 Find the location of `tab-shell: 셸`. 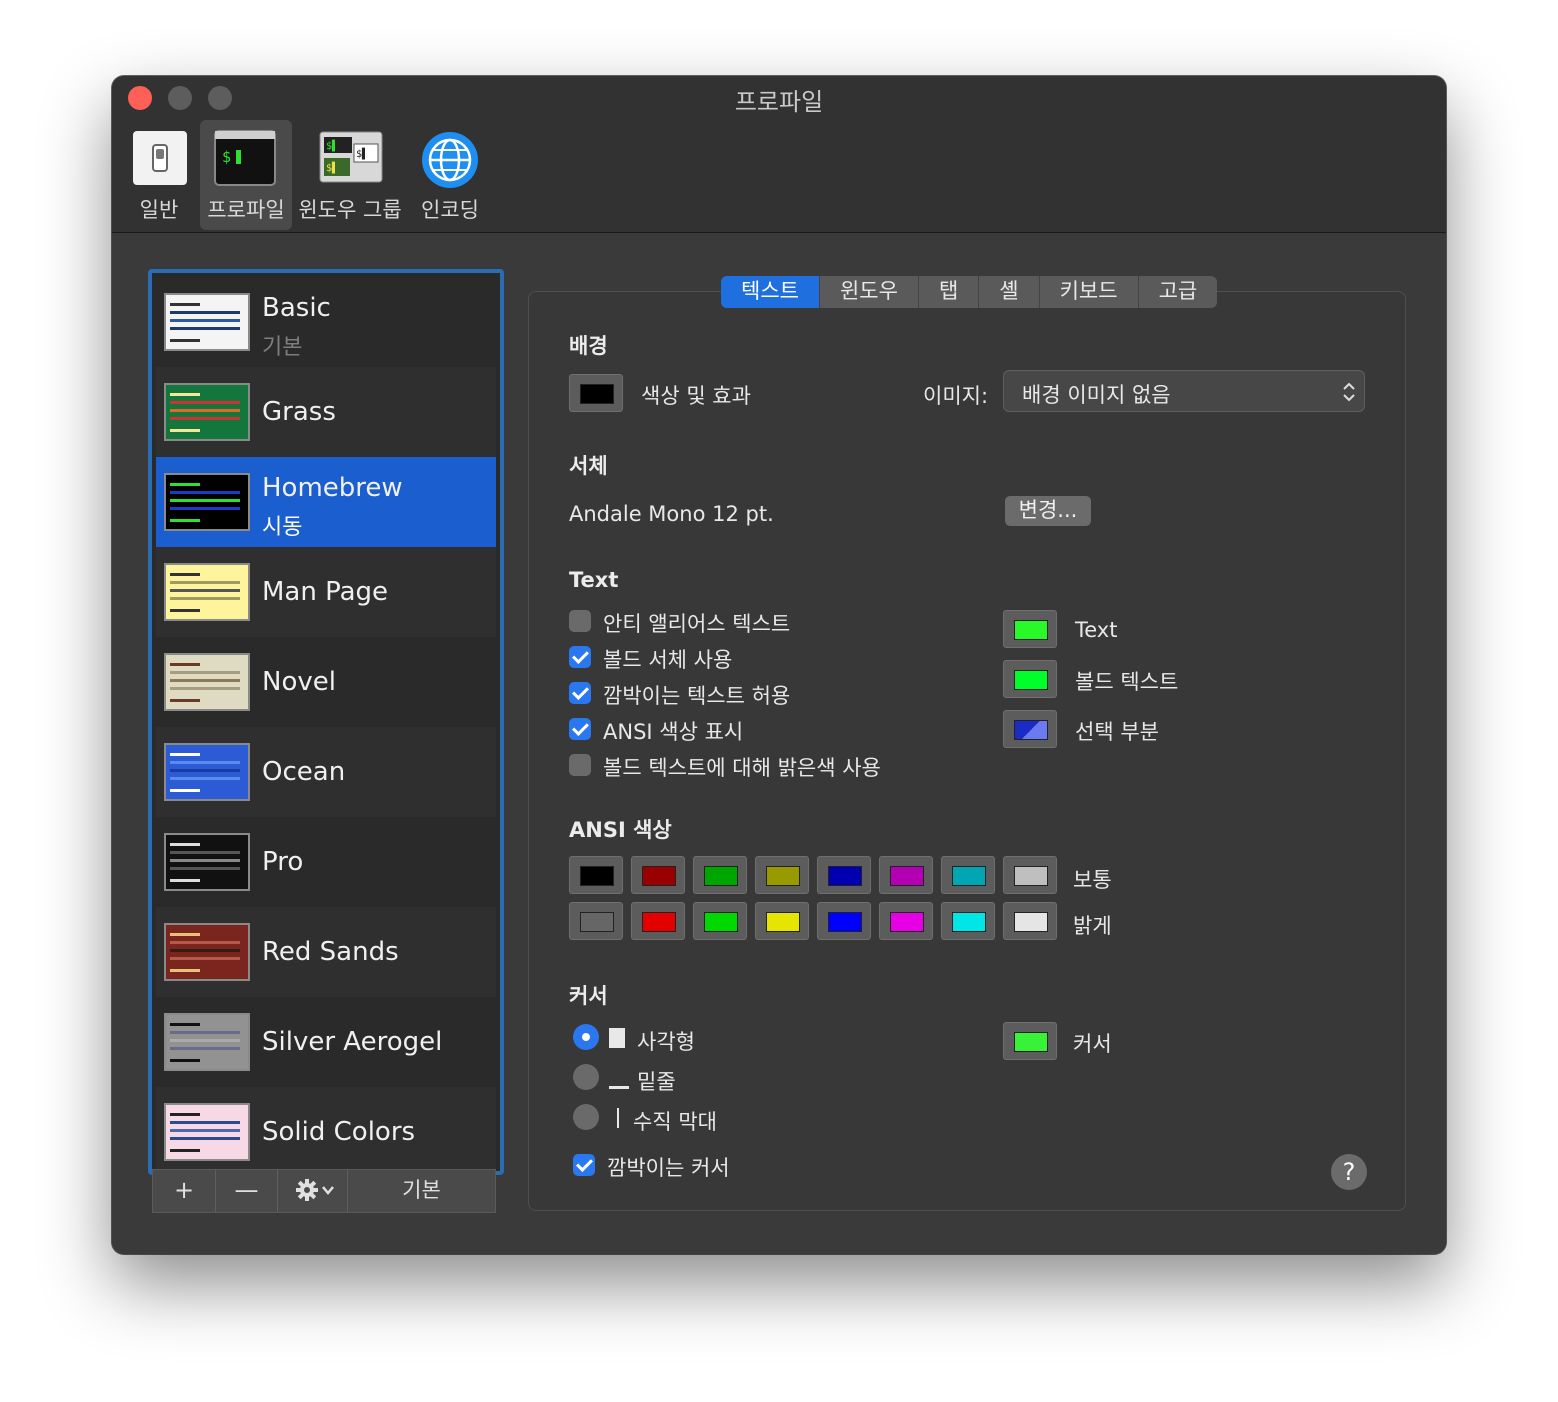

tab-shell: 셸 is located at coordinates (1009, 292).